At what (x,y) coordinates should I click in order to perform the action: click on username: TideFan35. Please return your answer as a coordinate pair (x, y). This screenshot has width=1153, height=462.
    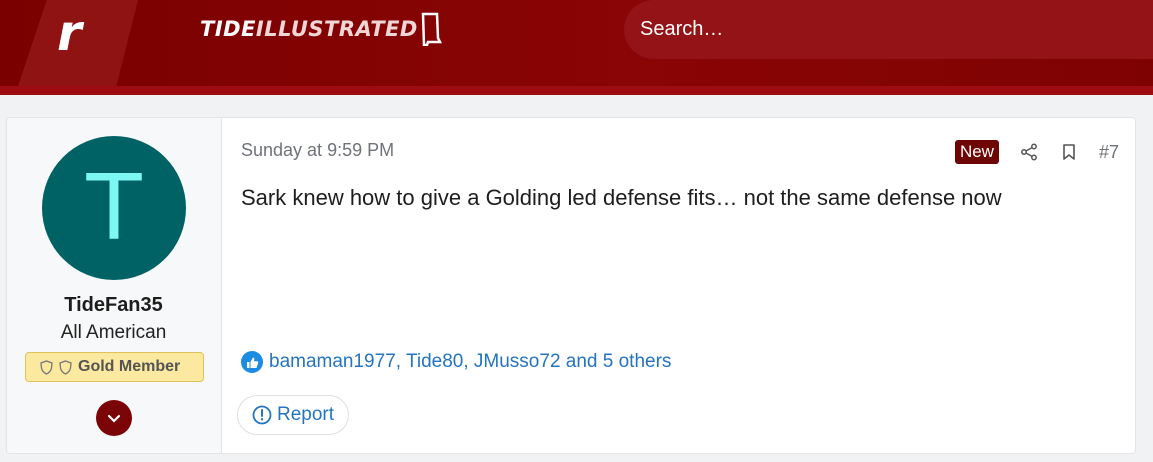
    Looking at the image, I should click on (113, 305).